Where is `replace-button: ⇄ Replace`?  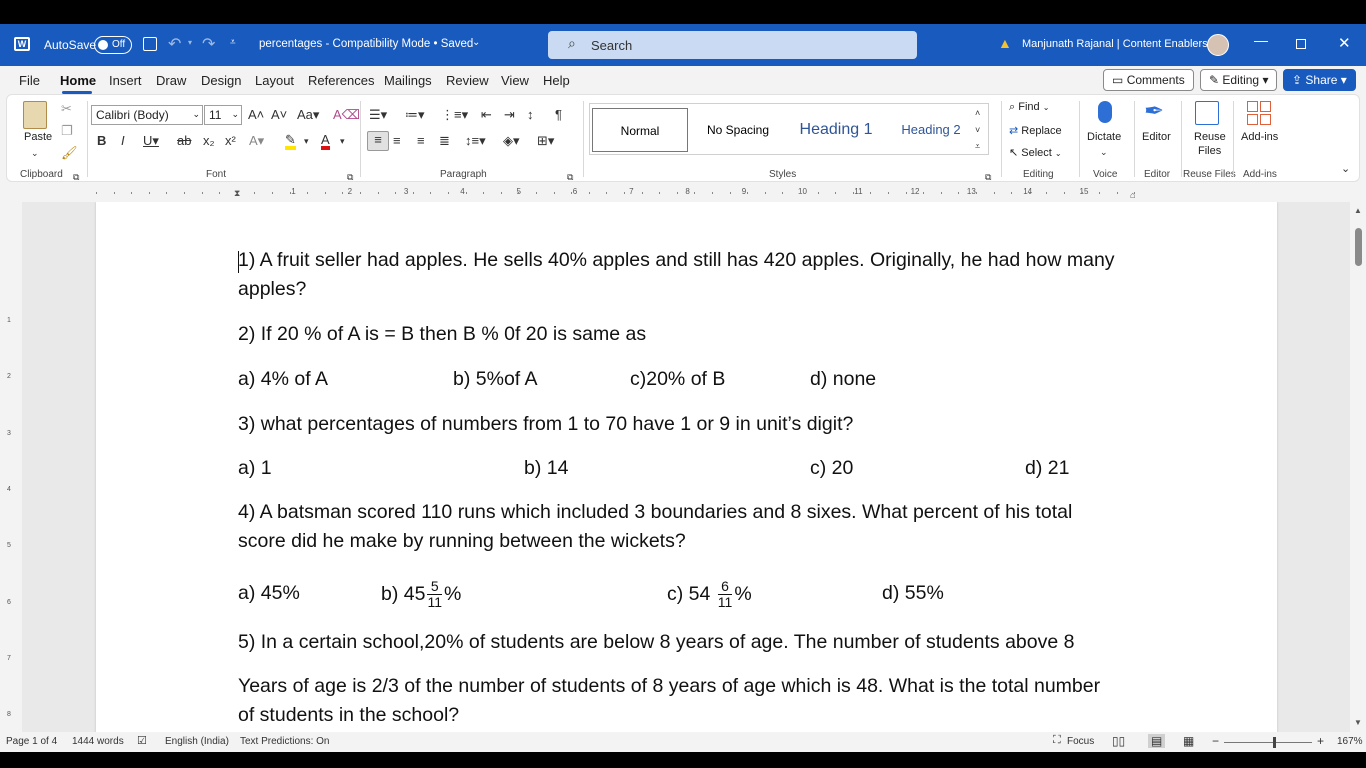
replace-button: ⇄ Replace is located at coordinates (1035, 130).